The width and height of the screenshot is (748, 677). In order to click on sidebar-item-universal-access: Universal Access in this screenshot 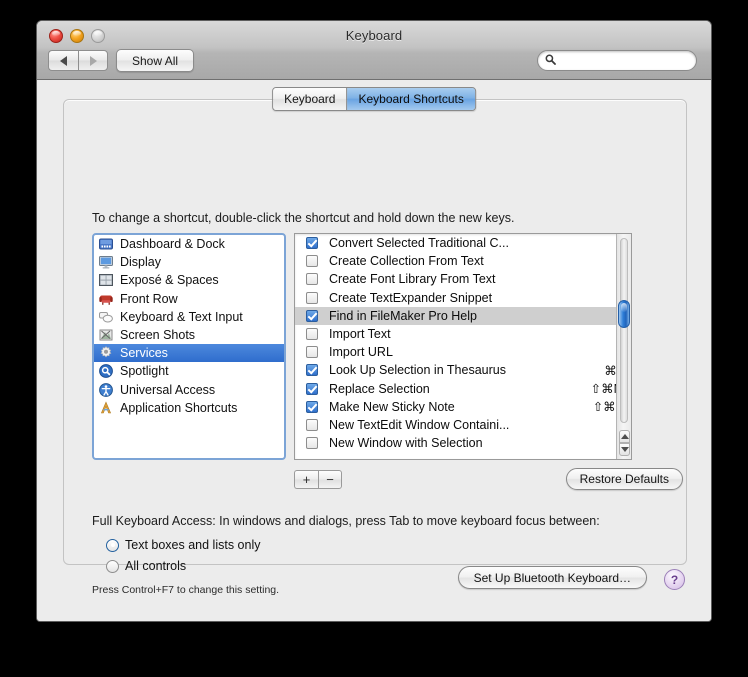, I will do `click(189, 390)`.